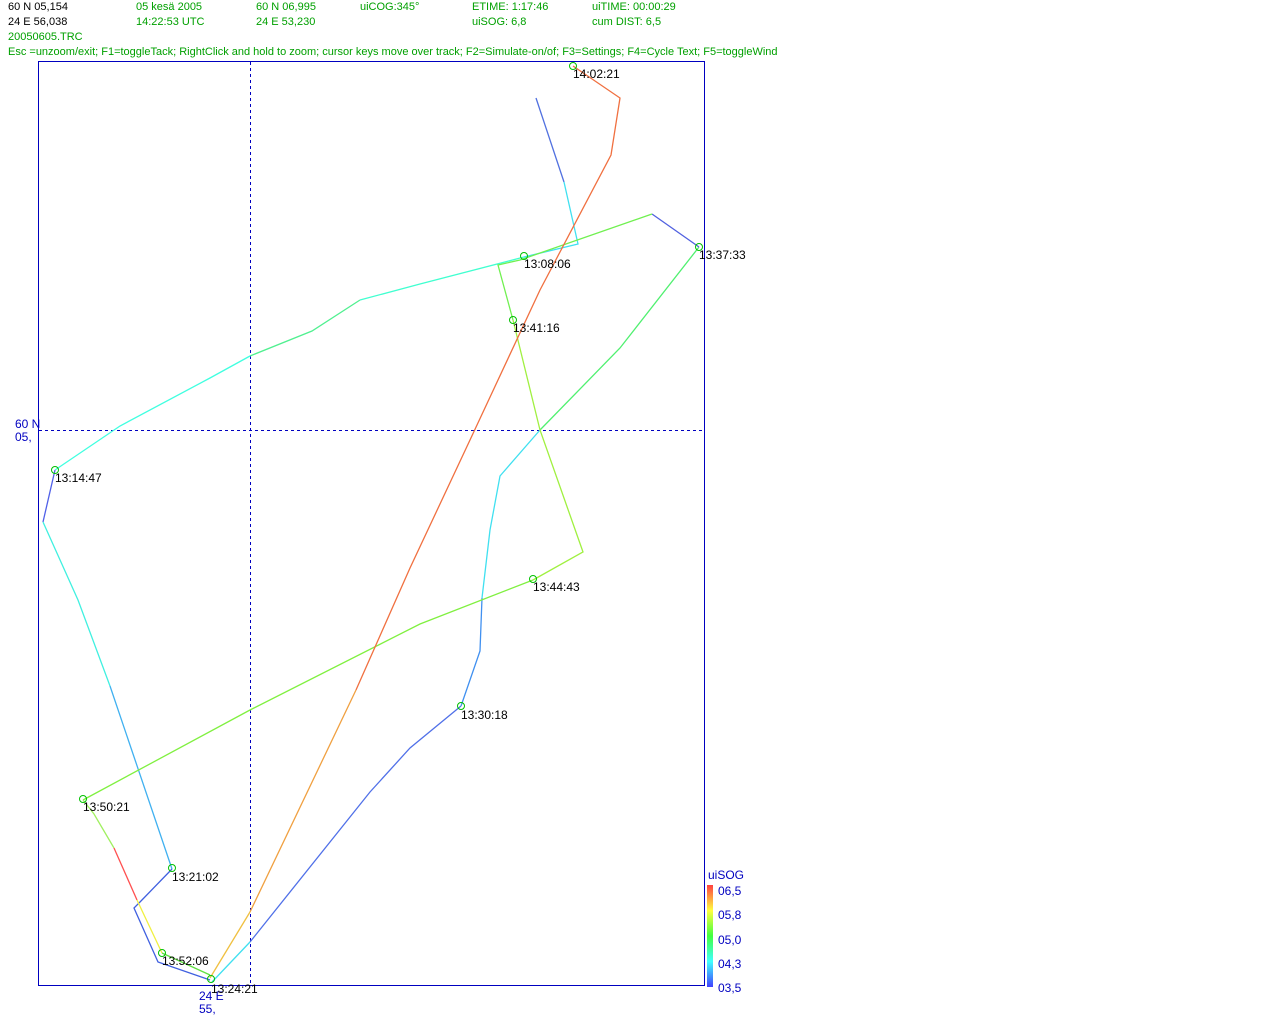 The width and height of the screenshot is (1280, 1024). Describe the element at coordinates (710, 936) in the screenshot. I see `legend-color-bar` at that location.